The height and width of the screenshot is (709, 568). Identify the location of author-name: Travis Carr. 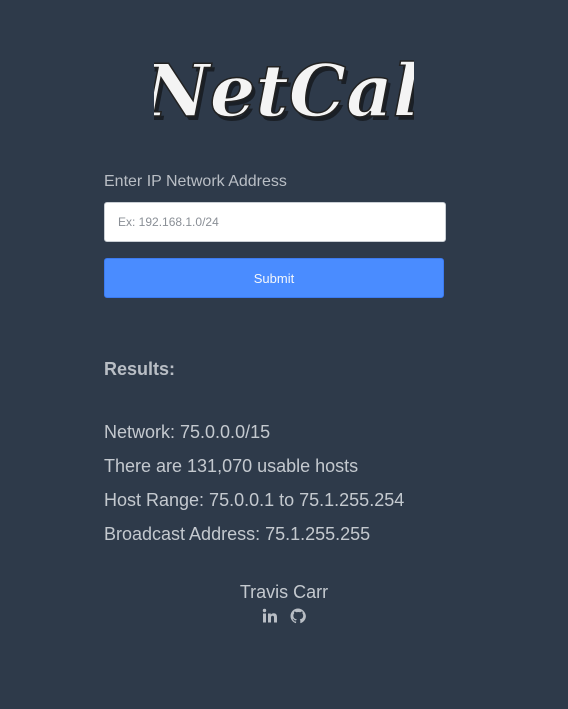
(284, 592).